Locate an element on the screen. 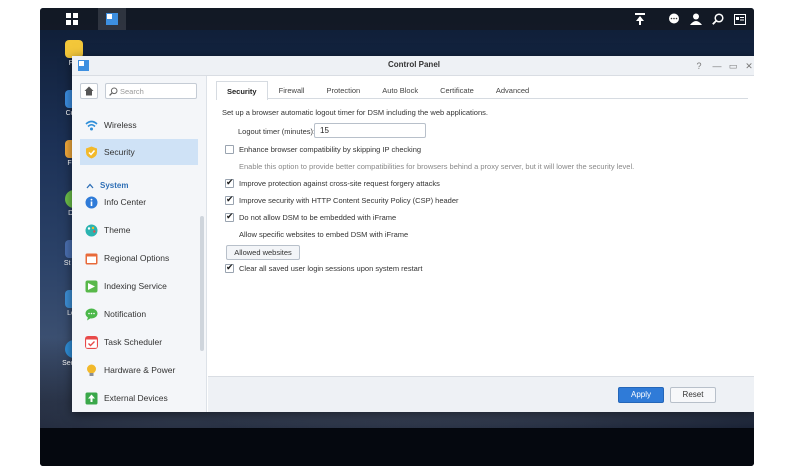 This screenshot has width=800, height=474. tab-auto-block: Auto Block is located at coordinates (400, 90).